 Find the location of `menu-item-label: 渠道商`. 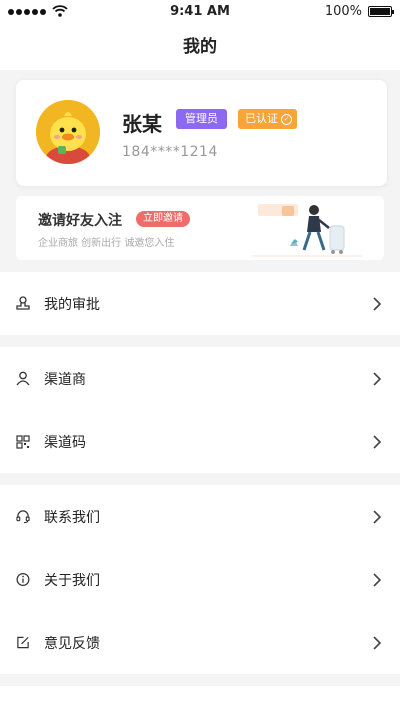

menu-item-label: 渠道商 is located at coordinates (65, 379).